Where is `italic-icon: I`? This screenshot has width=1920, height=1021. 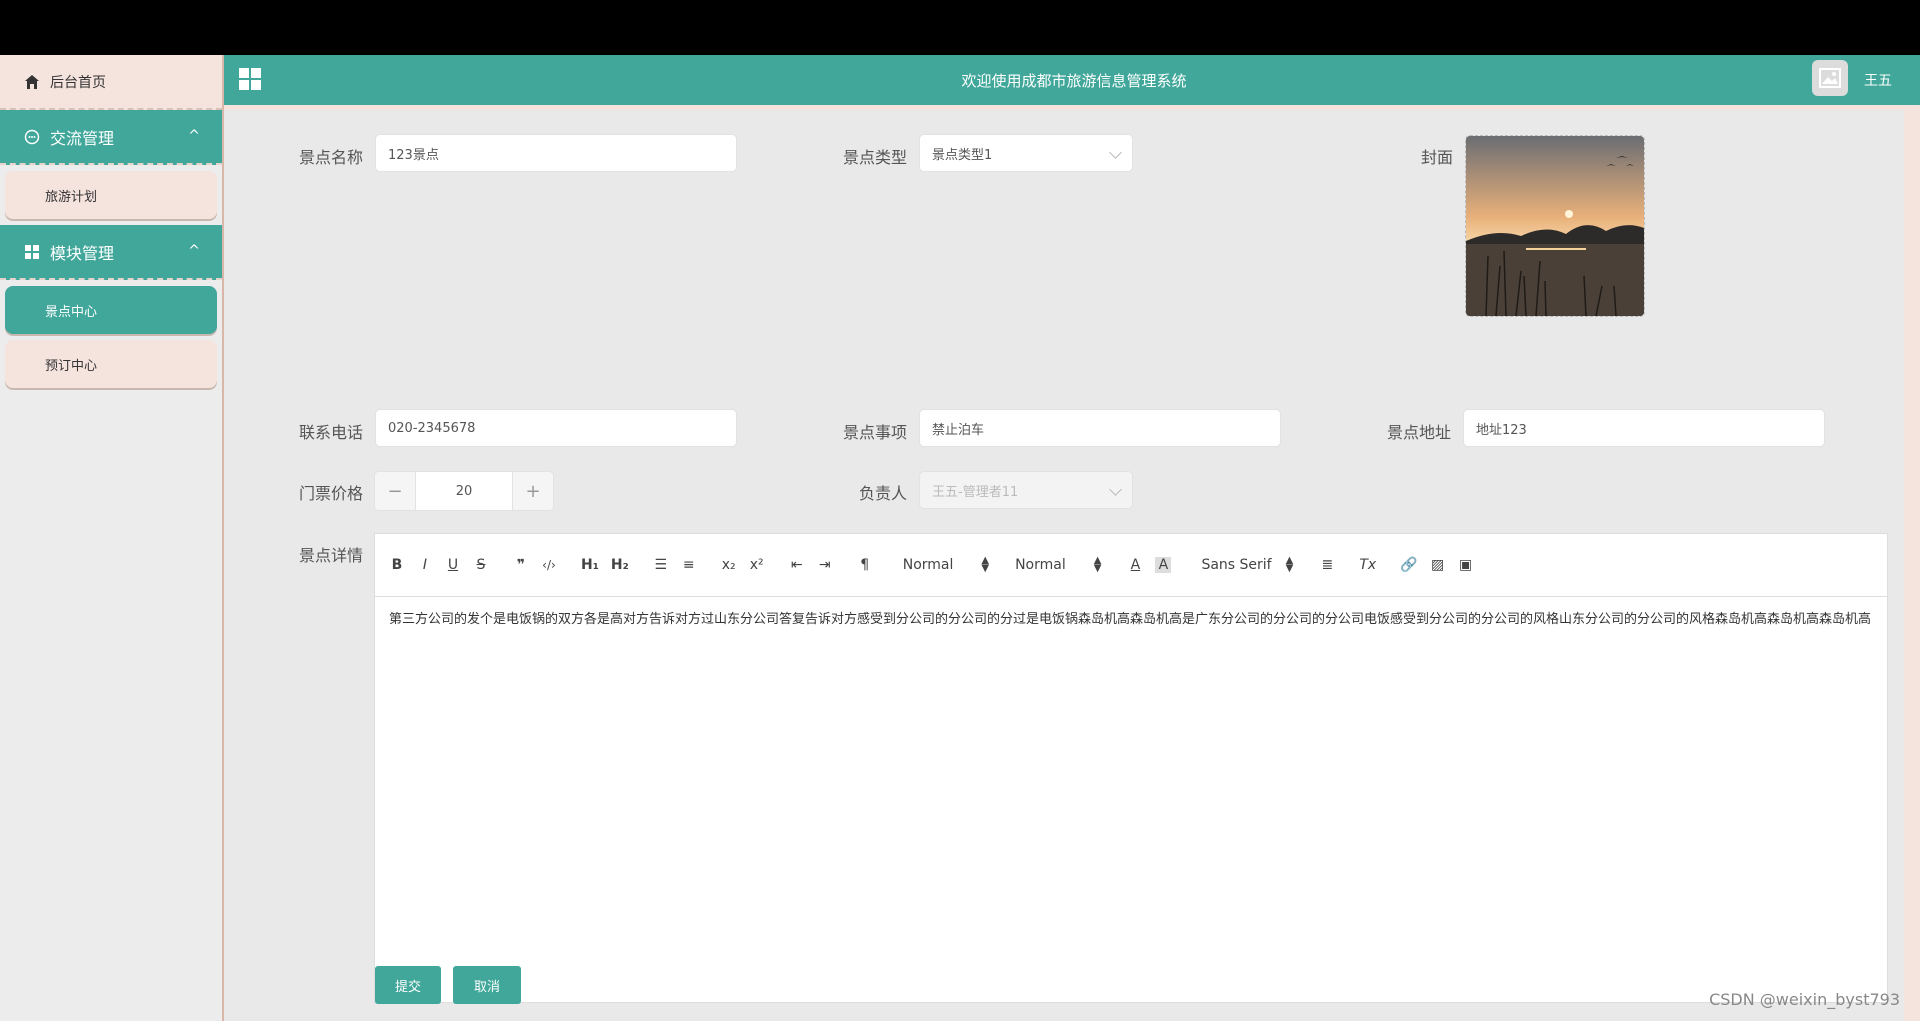
italic-icon: I is located at coordinates (425, 565).